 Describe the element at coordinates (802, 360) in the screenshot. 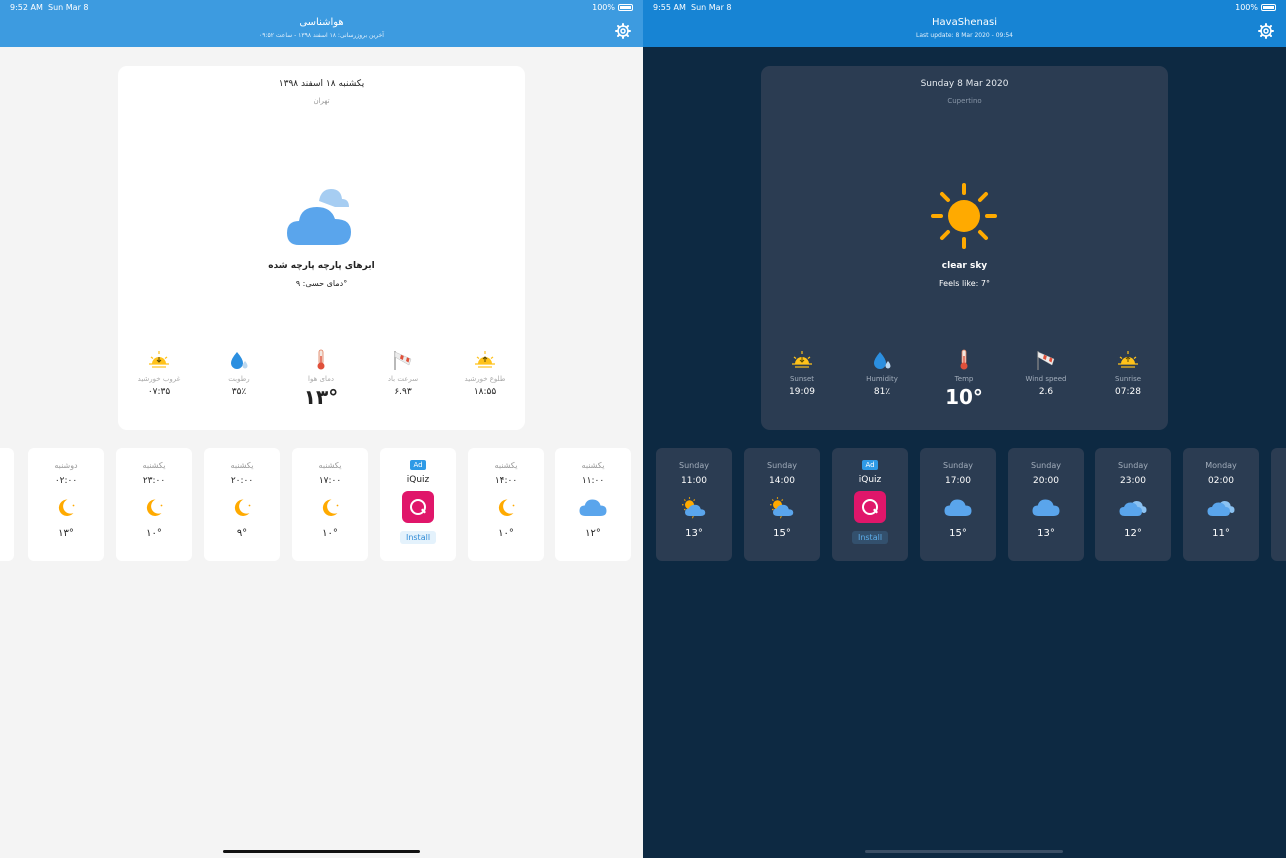

I see `sunset-icon` at that location.